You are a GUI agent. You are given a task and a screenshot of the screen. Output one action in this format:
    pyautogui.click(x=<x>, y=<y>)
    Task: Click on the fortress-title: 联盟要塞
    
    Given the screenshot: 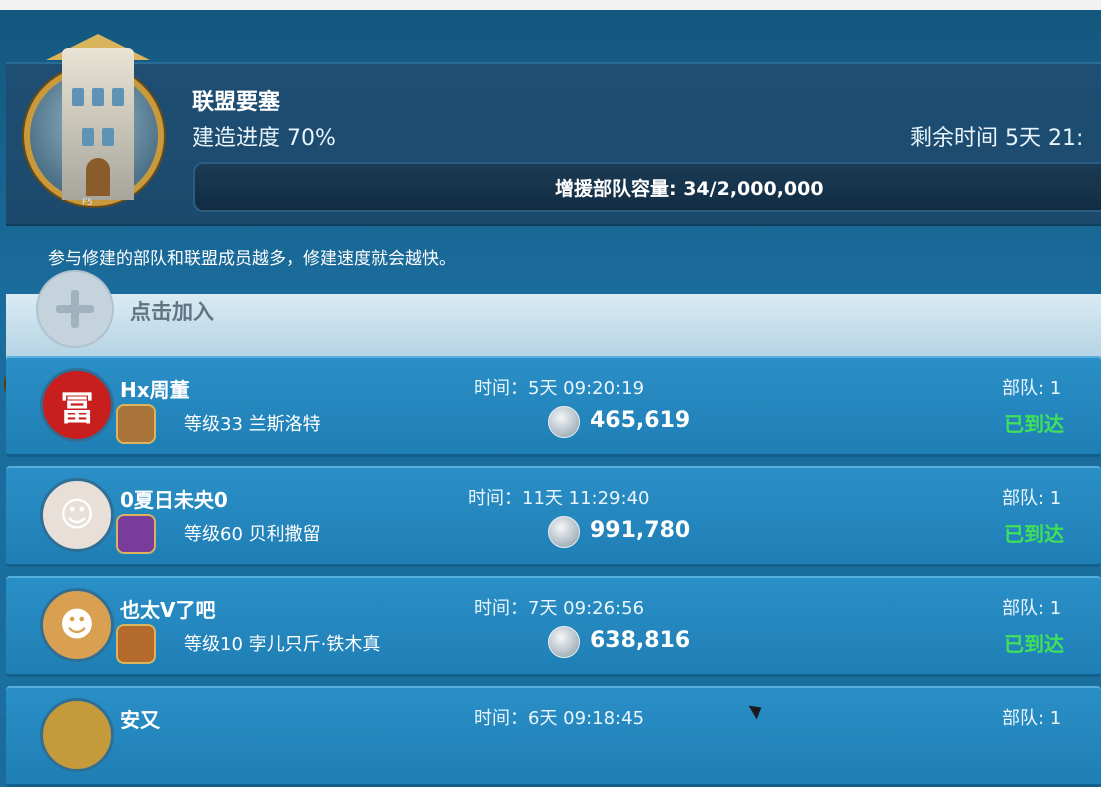 What is the action you would take?
    pyautogui.click(x=236, y=102)
    